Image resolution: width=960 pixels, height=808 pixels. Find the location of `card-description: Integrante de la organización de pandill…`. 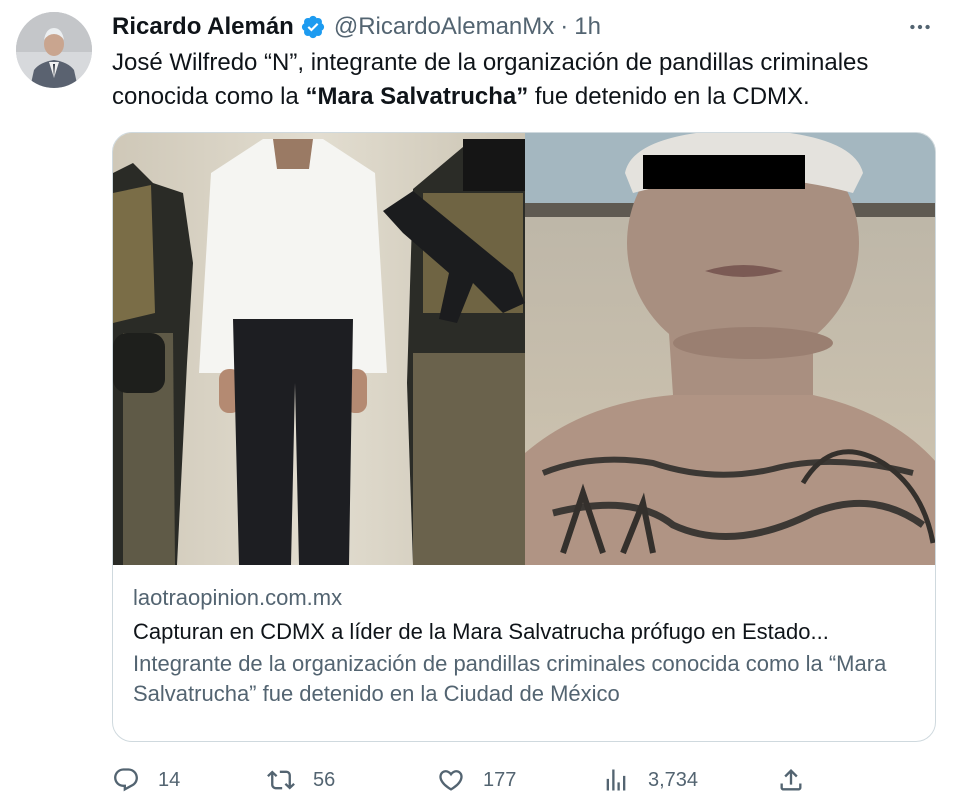

card-description: Integrante de la organización de pandill… is located at coordinates (510, 678).